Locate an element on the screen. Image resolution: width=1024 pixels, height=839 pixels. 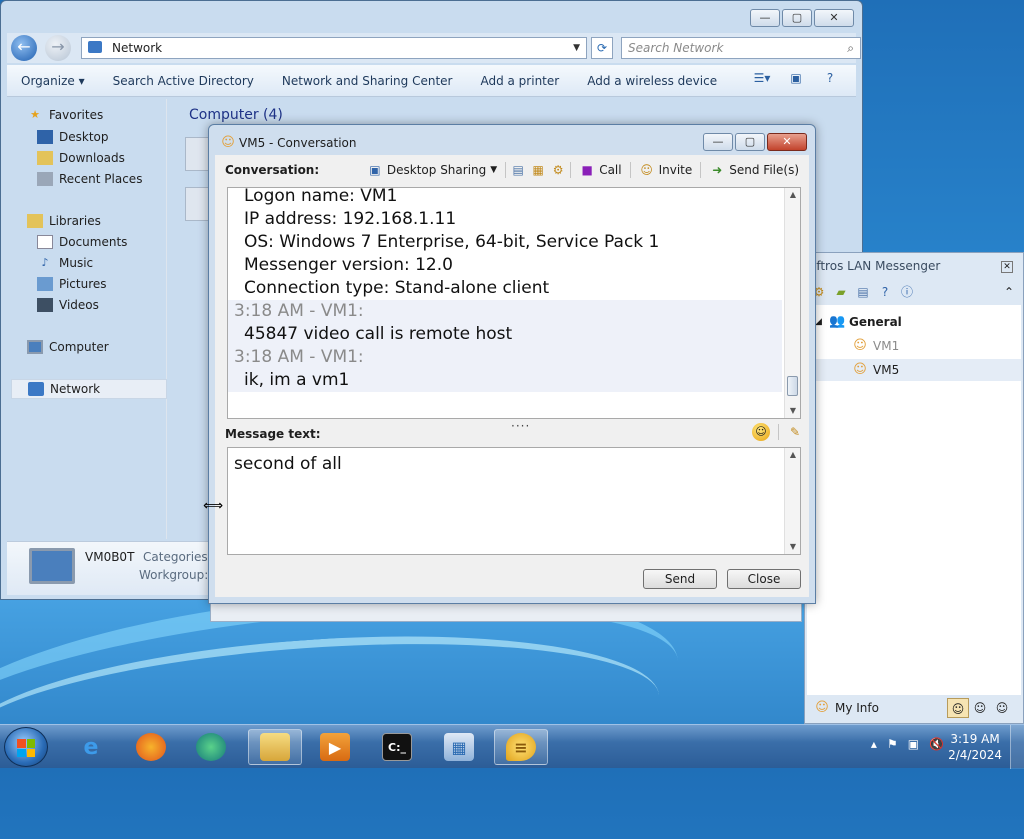
message-tools: ☺ ✎ is located at coordinates (777, 432).